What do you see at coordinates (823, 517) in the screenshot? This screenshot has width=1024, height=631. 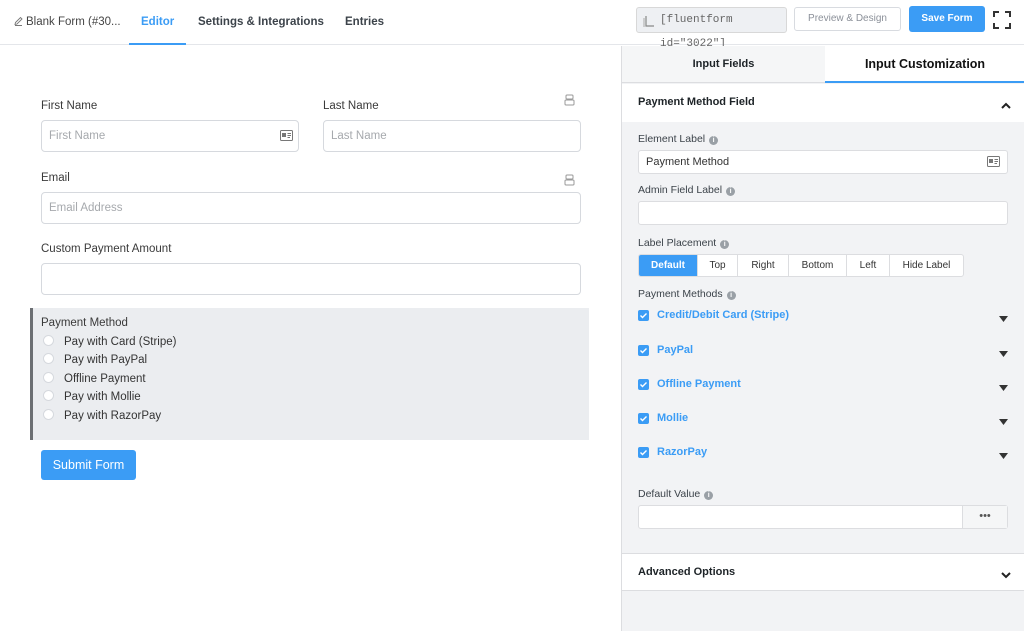 I see `default-value-input: •••` at bounding box center [823, 517].